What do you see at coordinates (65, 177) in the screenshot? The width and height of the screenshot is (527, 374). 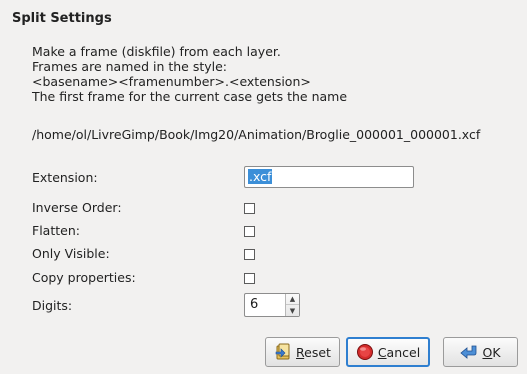 I see `extension-label: Extension:` at bounding box center [65, 177].